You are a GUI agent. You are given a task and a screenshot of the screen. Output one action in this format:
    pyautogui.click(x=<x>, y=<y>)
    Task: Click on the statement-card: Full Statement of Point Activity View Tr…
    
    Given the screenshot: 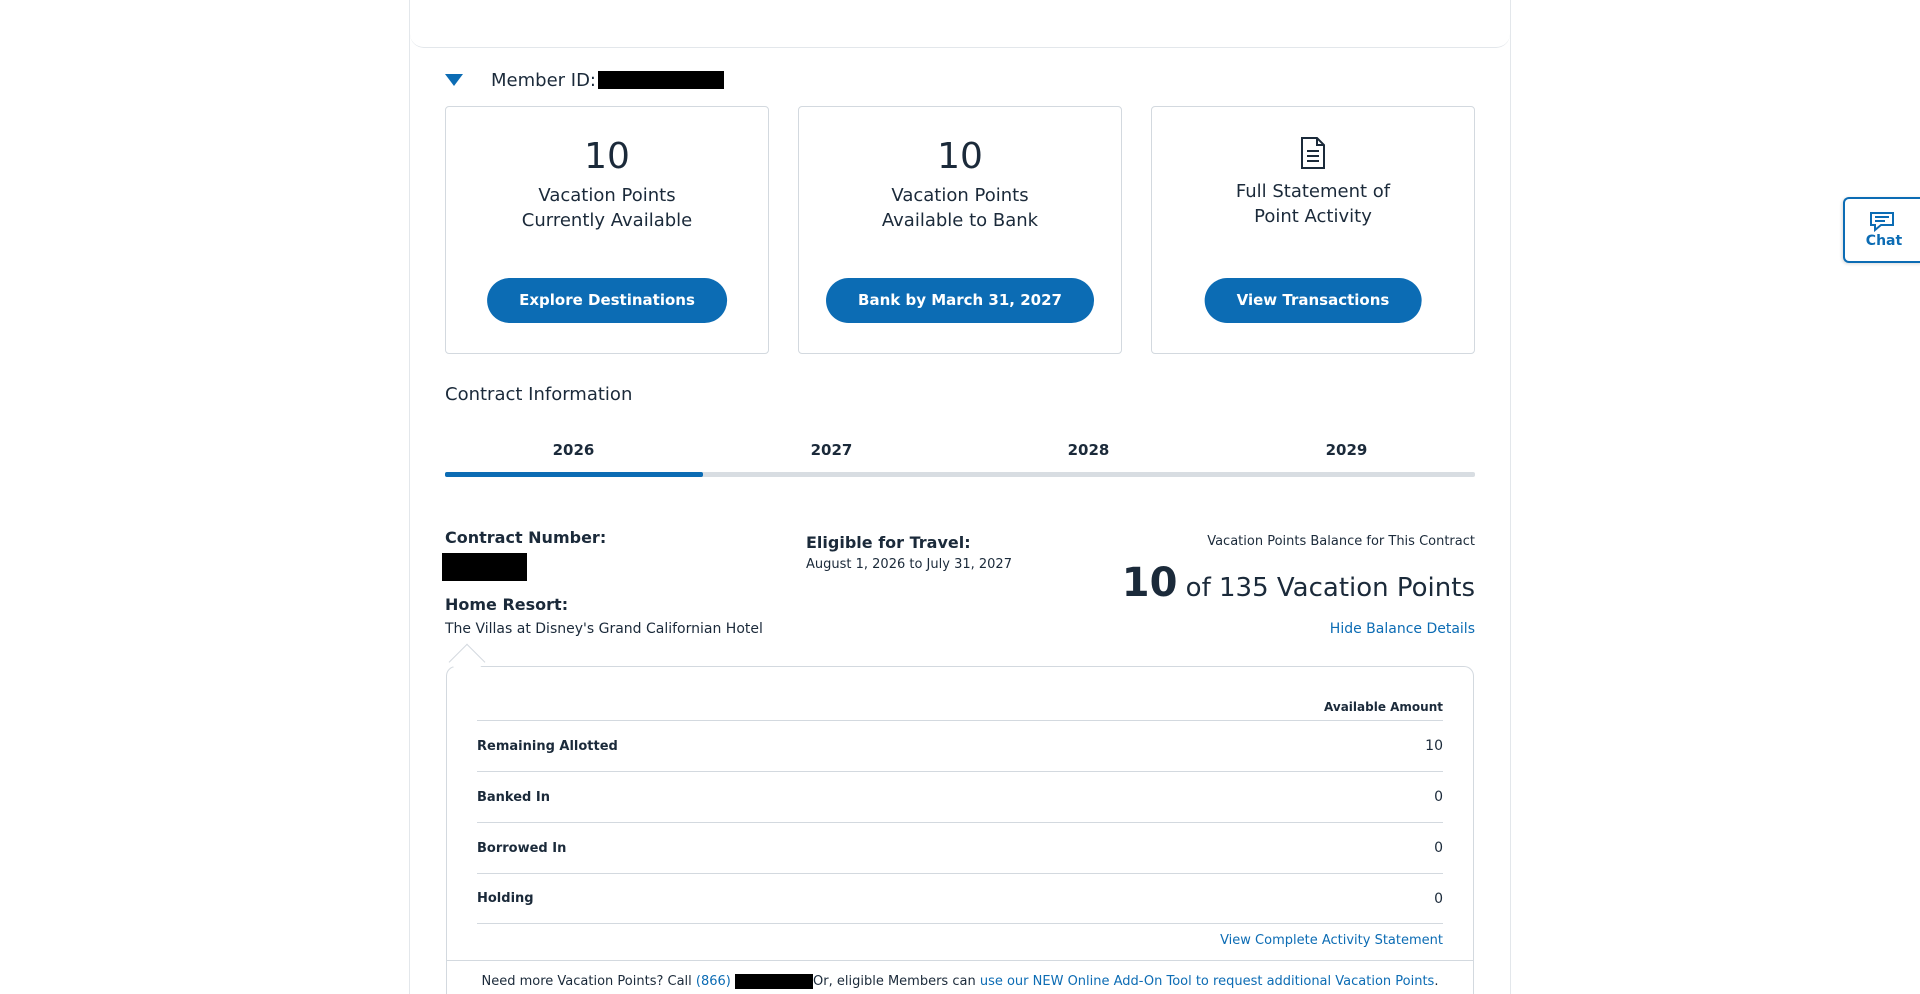 What is the action you would take?
    pyautogui.click(x=1313, y=230)
    